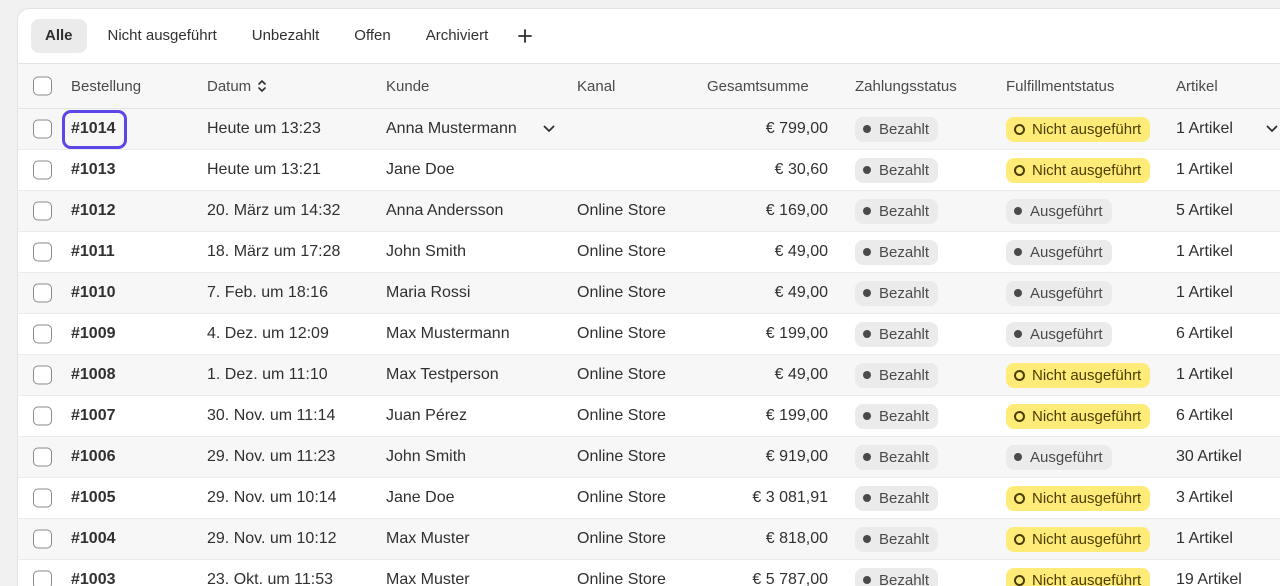 This screenshot has height=586, width=1280. I want to click on fulfillment-status-label: Ausgeführt, so click(1066, 252).